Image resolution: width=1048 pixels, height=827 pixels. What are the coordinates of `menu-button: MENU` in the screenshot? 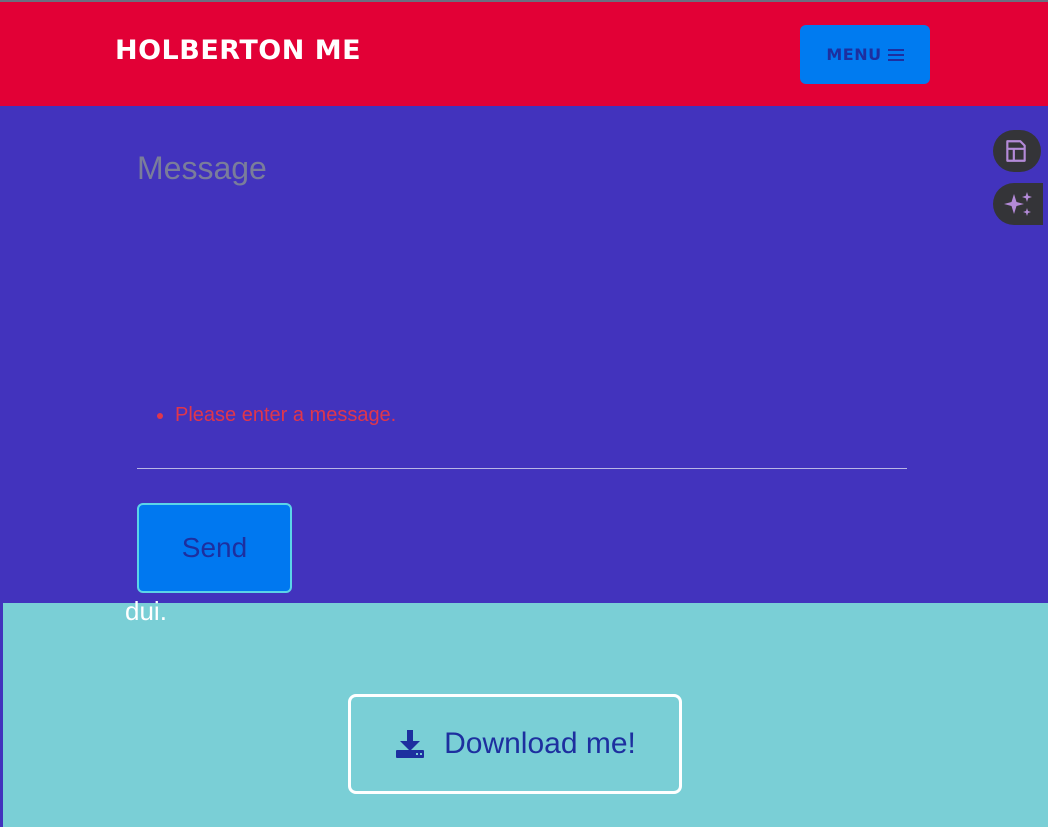 It's located at (865, 54).